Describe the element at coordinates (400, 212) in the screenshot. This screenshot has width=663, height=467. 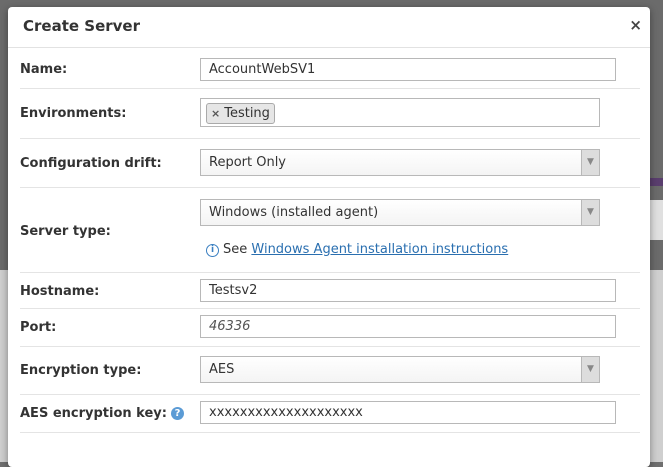
I see `server-type-select: Windows (installed agent) ▼` at that location.